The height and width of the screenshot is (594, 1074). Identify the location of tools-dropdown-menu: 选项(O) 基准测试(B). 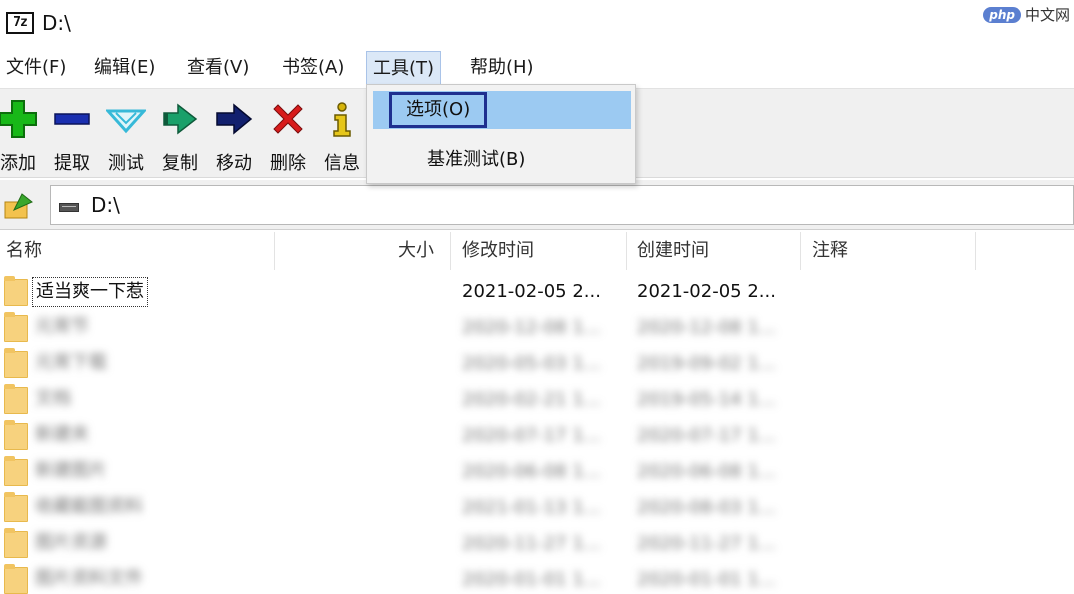
(501, 134).